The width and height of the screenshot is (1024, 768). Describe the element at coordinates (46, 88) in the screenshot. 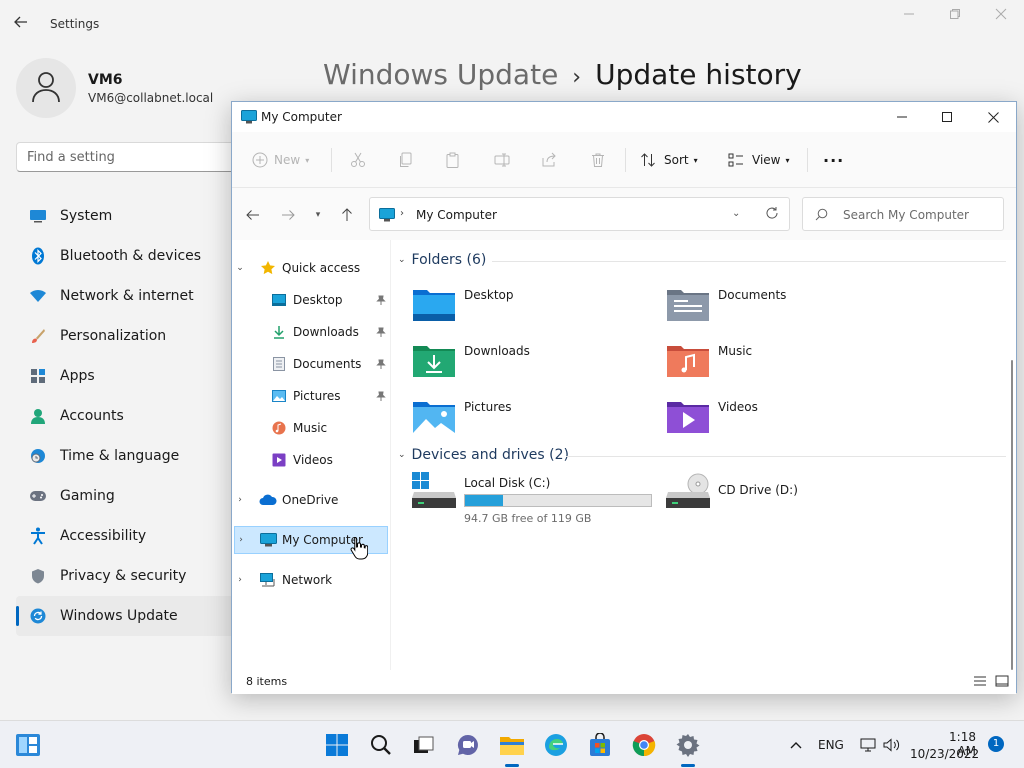

I see `avatar` at that location.